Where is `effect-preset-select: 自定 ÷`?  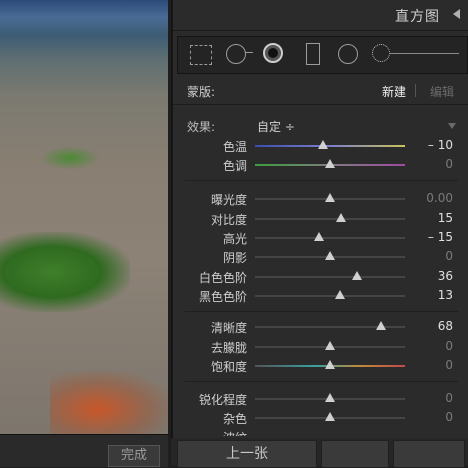 effect-preset-select: 自定 ÷ is located at coordinates (276, 126).